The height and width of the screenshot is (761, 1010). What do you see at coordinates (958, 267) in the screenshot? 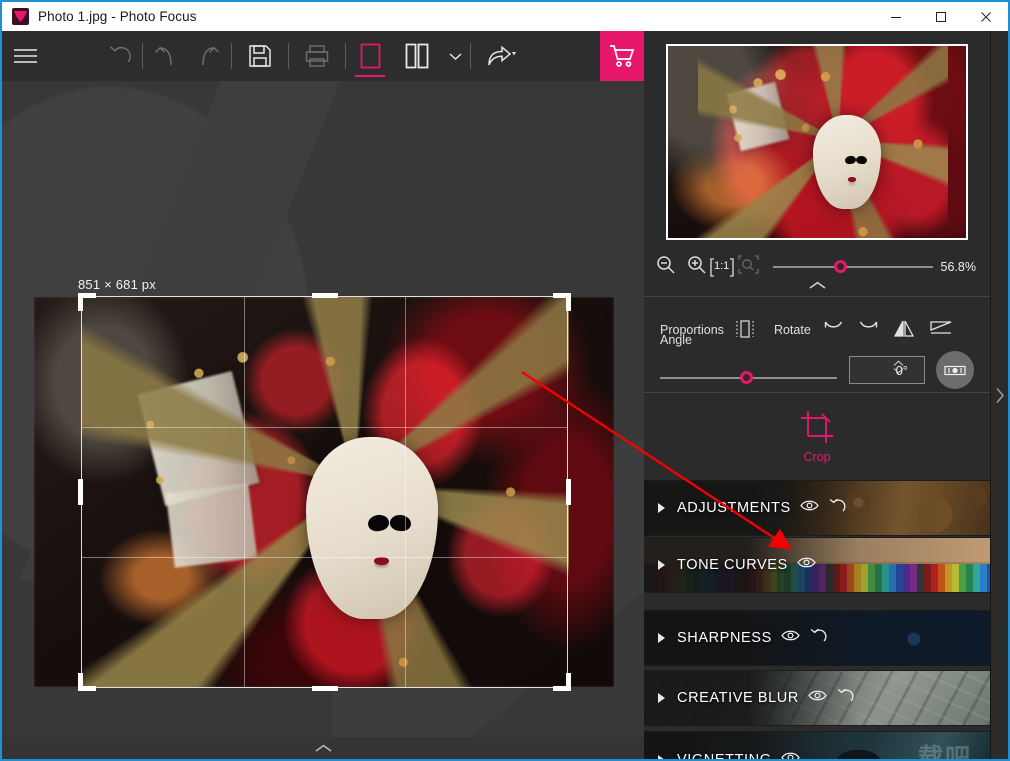
I see `zoom-value-label: 56.8%` at bounding box center [958, 267].